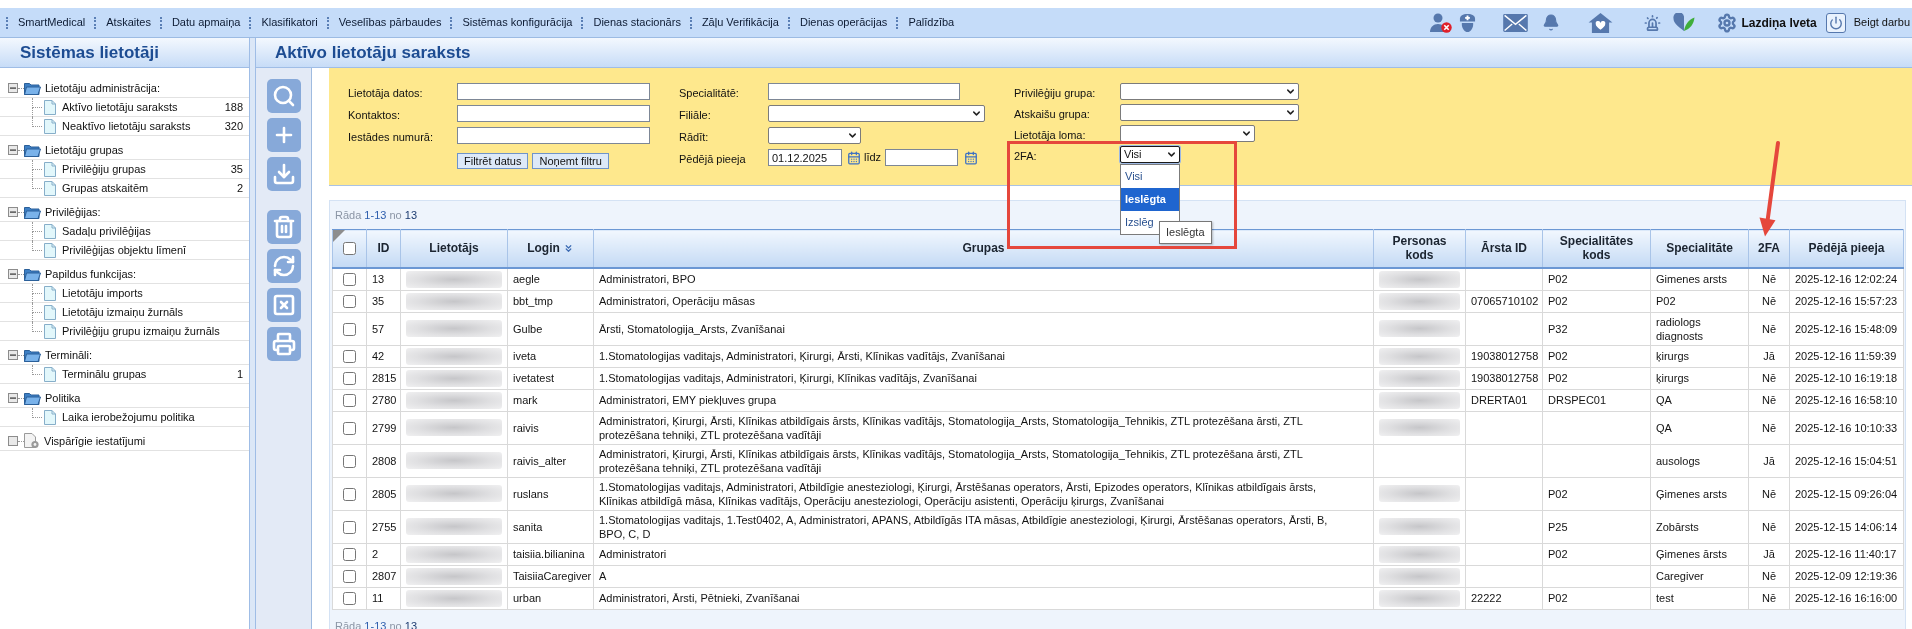 This screenshot has width=1912, height=629. Describe the element at coordinates (69, 355) in the screenshot. I see `tree-item: Termināli:` at that location.